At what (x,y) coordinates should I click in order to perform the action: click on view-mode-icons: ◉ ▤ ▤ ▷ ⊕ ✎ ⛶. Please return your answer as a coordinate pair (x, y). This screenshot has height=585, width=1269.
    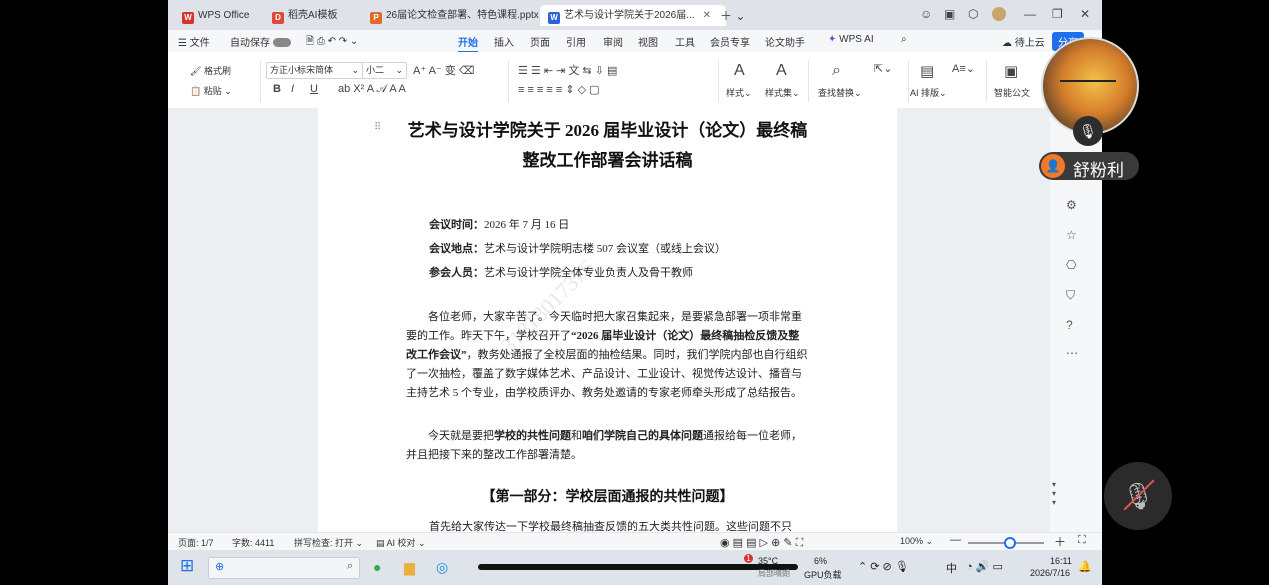
    Looking at the image, I should click on (761, 543).